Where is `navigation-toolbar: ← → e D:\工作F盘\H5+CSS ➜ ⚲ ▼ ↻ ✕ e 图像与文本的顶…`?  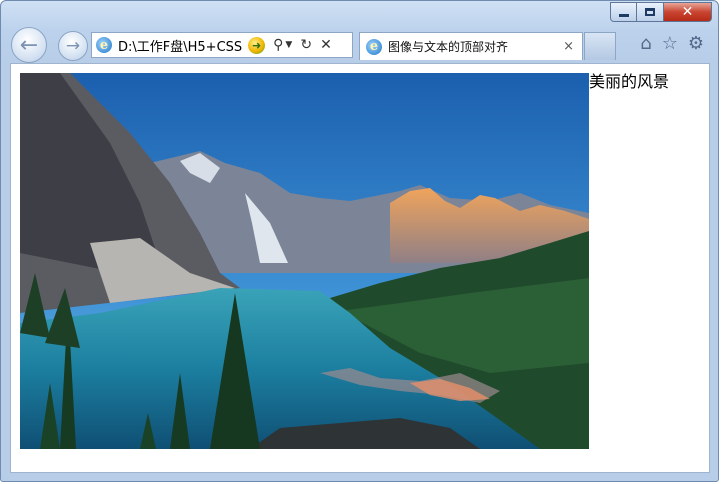
navigation-toolbar: ← → e D:\工作F盘\H5+CSS ➜ ⚲ ▼ ↻ ✕ e 图像与文本的顶… is located at coordinates (359, 44).